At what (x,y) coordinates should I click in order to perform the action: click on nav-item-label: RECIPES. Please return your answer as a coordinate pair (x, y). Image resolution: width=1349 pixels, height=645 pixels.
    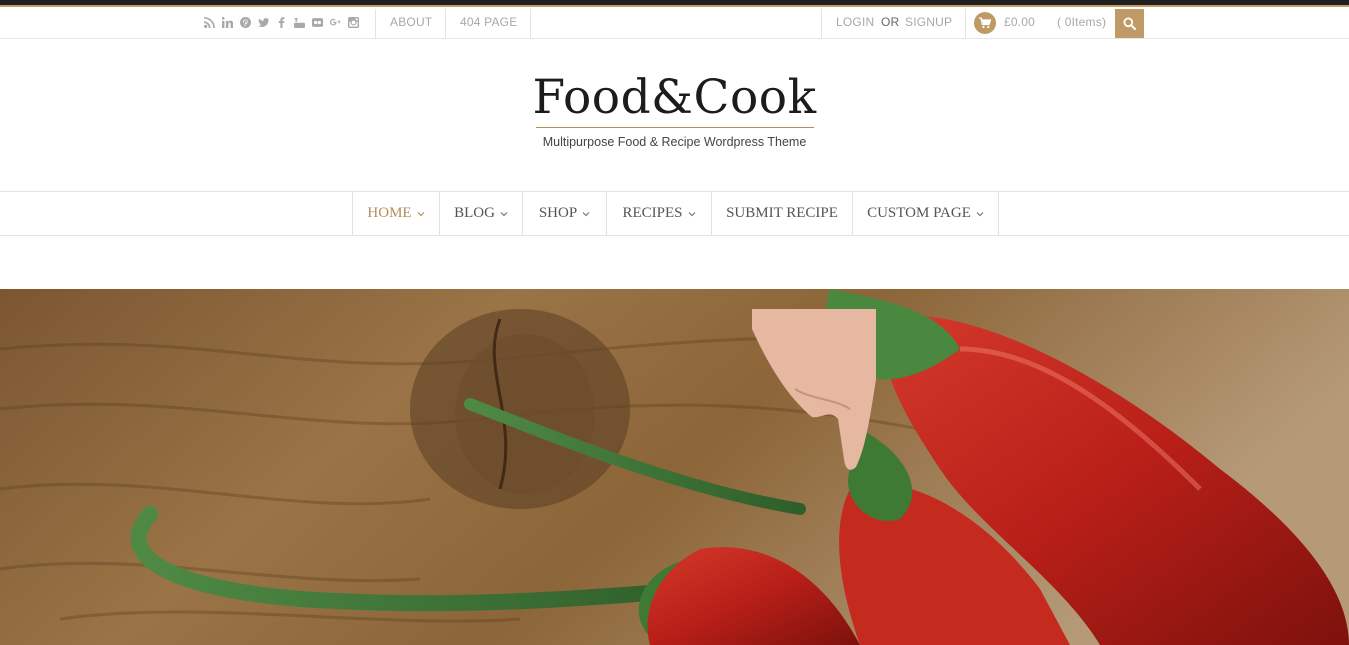
    Looking at the image, I should click on (652, 213).